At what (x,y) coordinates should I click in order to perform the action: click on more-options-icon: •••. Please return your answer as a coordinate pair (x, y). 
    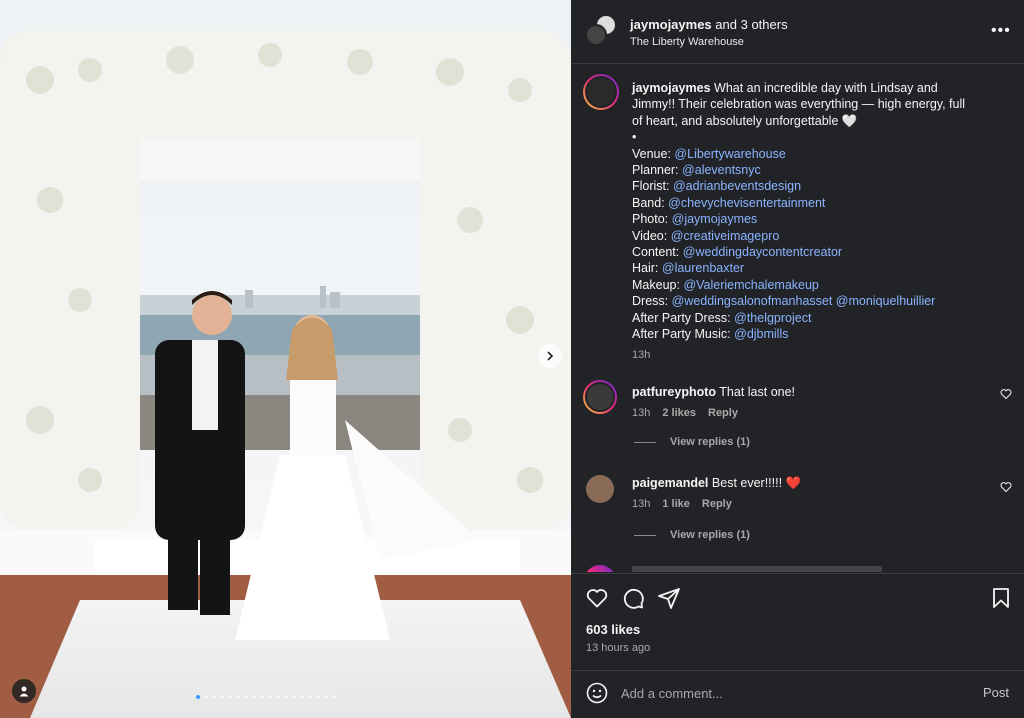
    Looking at the image, I should click on (1001, 31).